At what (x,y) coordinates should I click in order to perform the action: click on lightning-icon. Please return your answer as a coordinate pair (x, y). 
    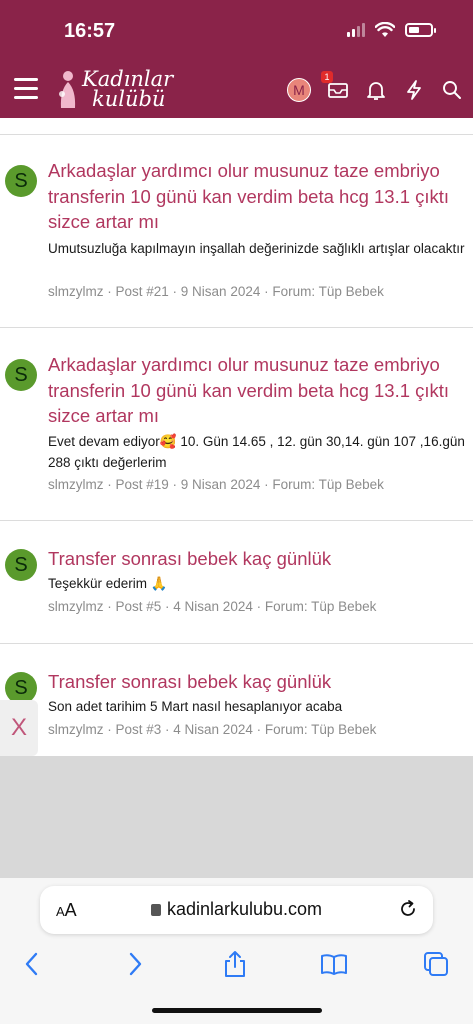
    Looking at the image, I should click on (414, 90).